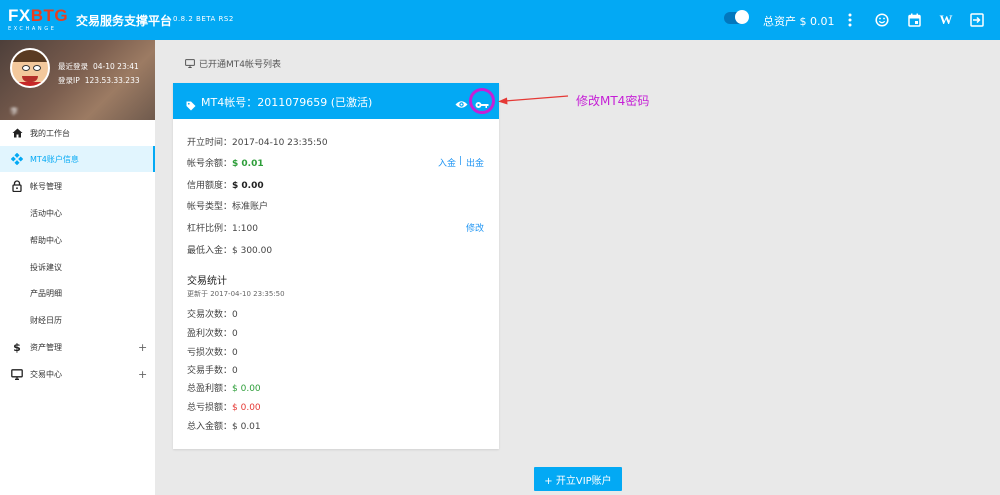  I want to click on stats-updated: 更新于 2017-04-10 23:35:50, so click(236, 294).